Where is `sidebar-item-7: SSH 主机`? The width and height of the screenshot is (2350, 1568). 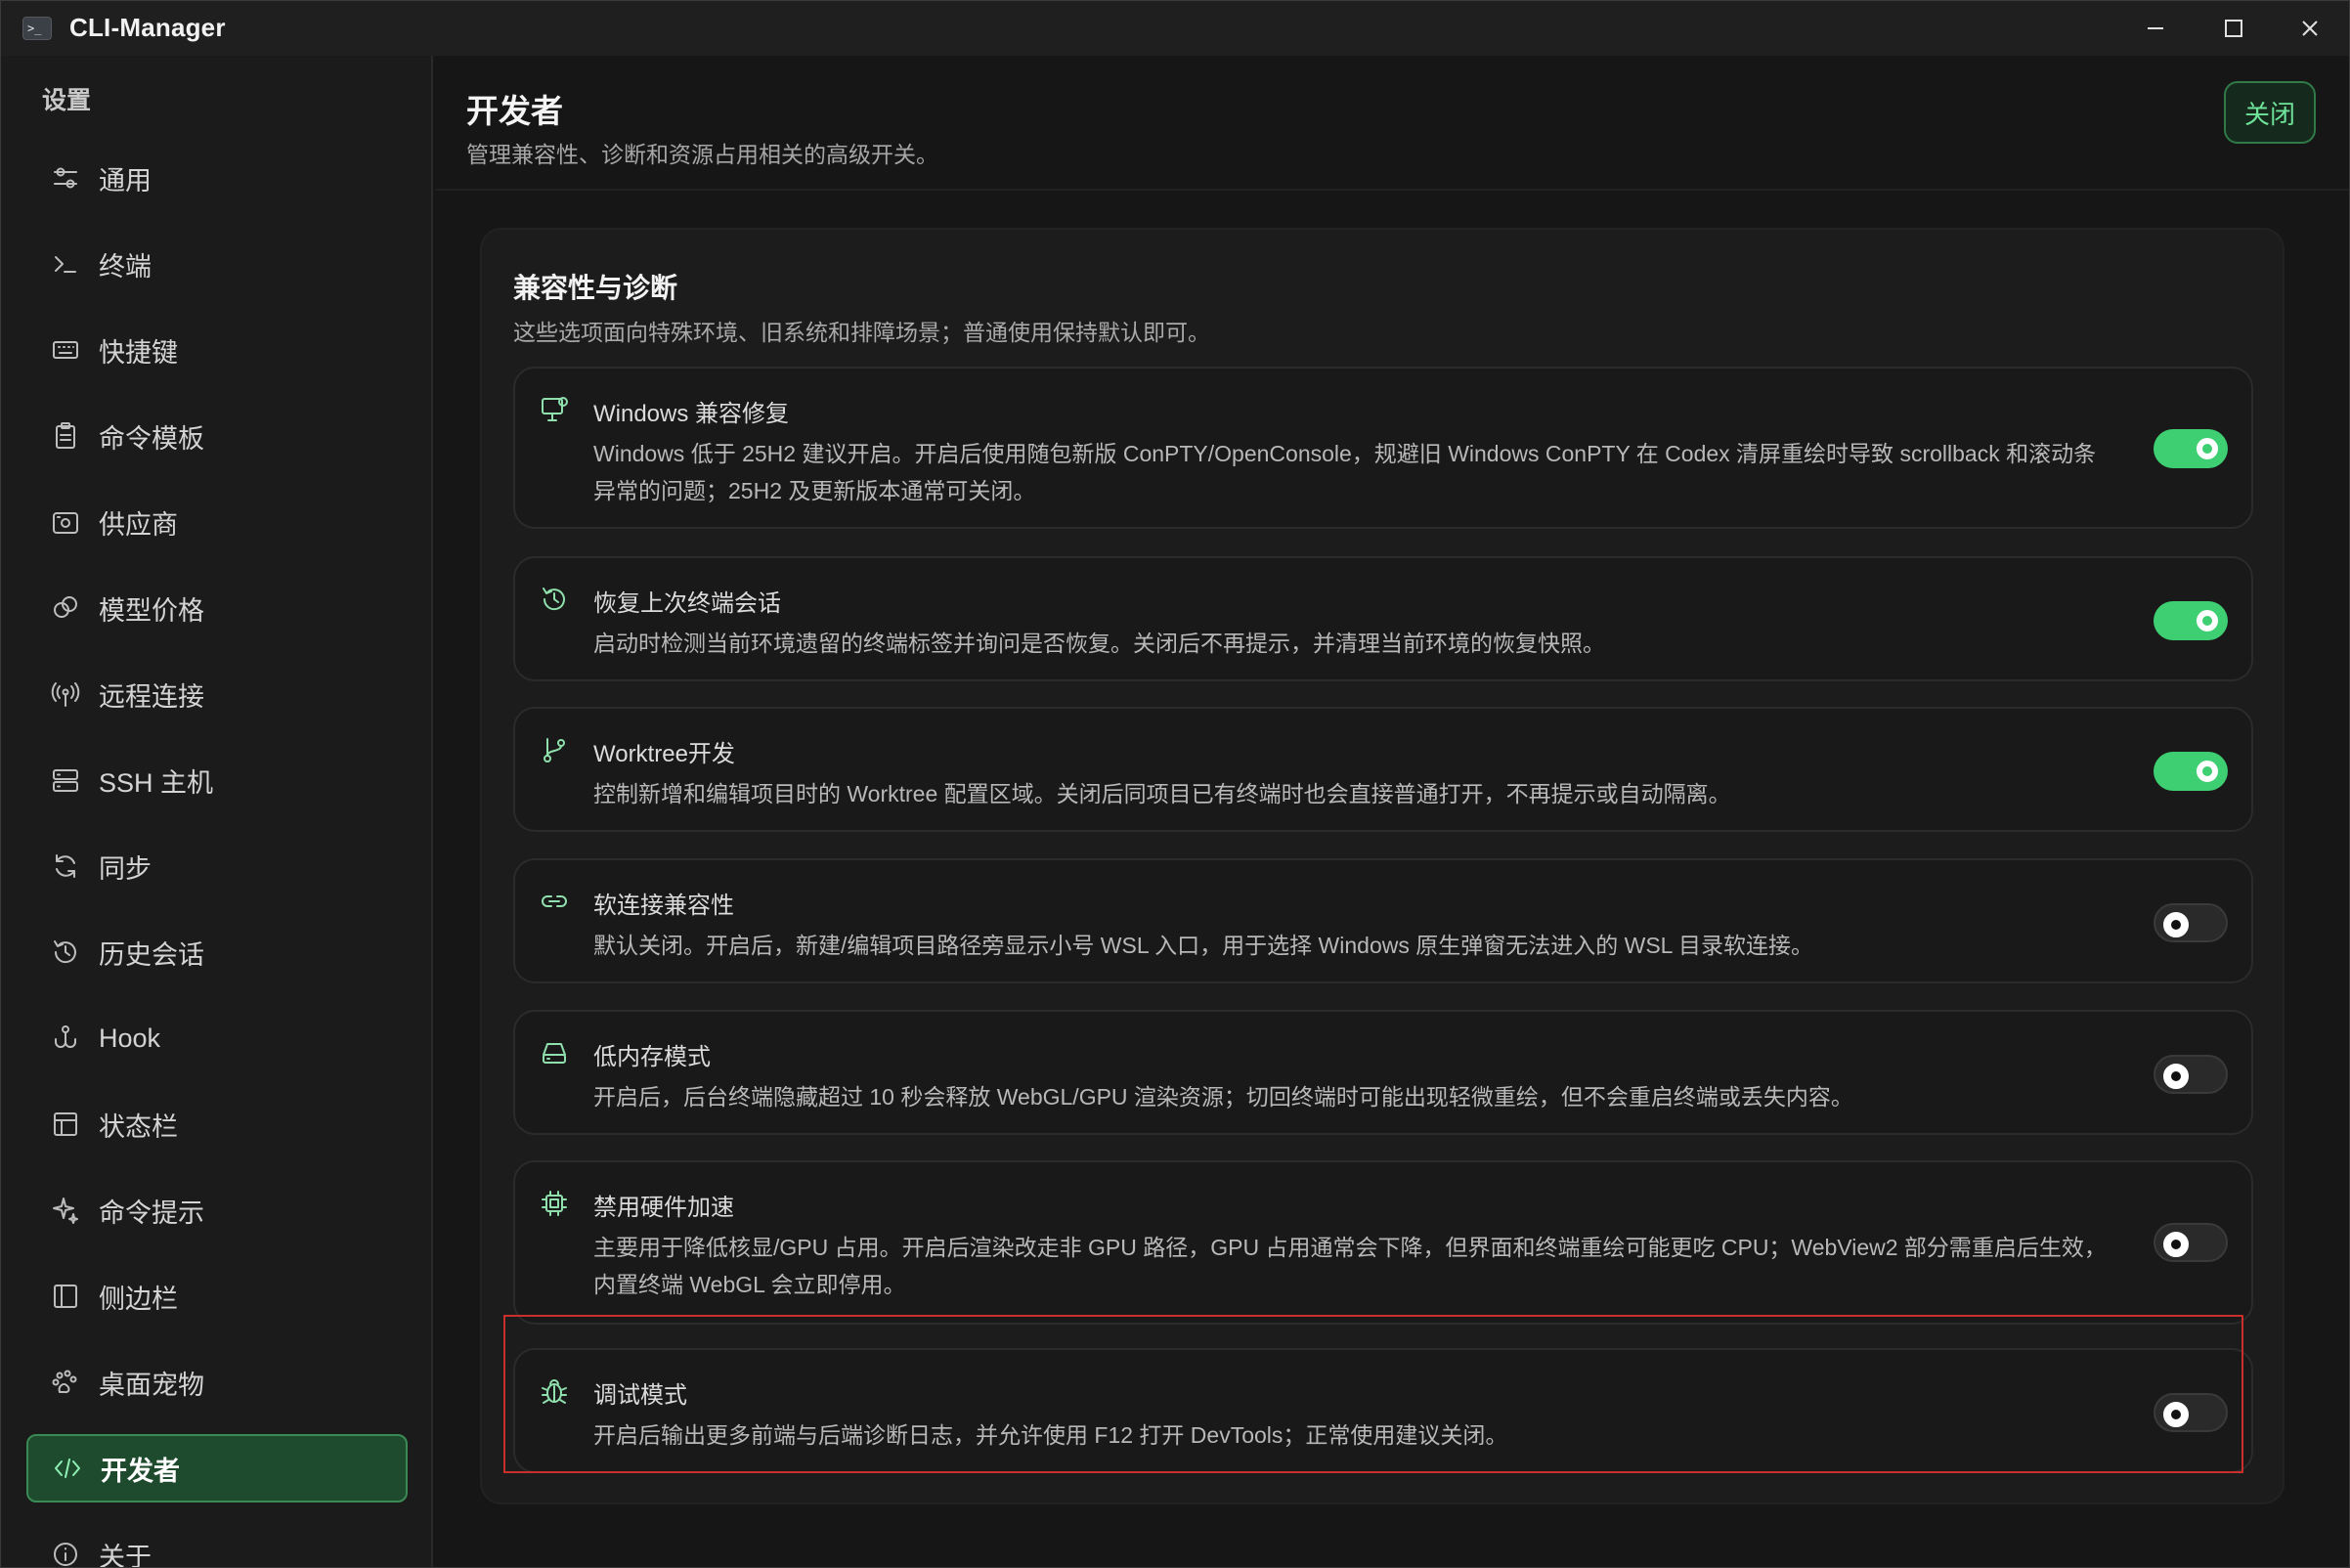
sidebar-item-7: SSH 主机 is located at coordinates (217, 780).